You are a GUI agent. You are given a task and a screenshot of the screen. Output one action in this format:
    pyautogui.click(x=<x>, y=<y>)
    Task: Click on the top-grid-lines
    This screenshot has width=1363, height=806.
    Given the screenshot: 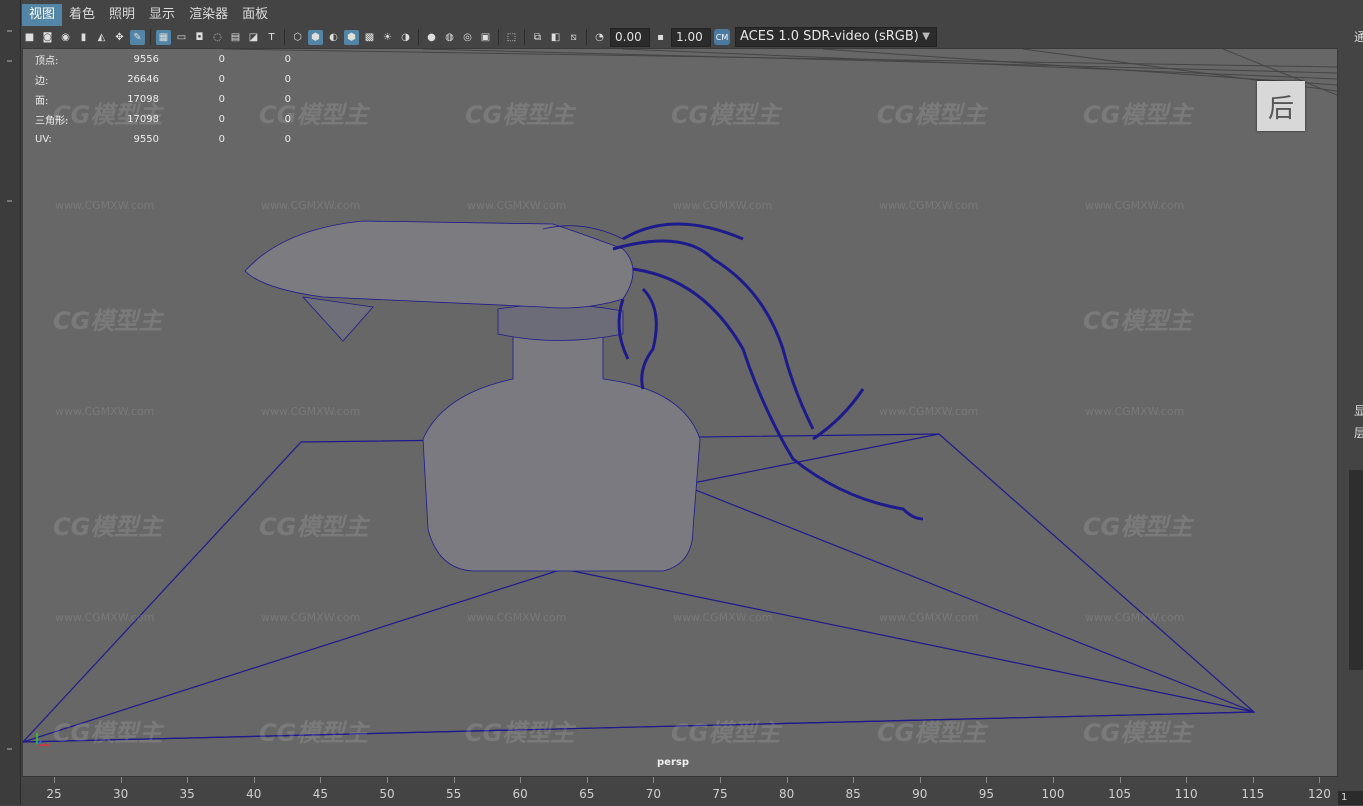 What is the action you would take?
    pyautogui.click(x=779, y=72)
    